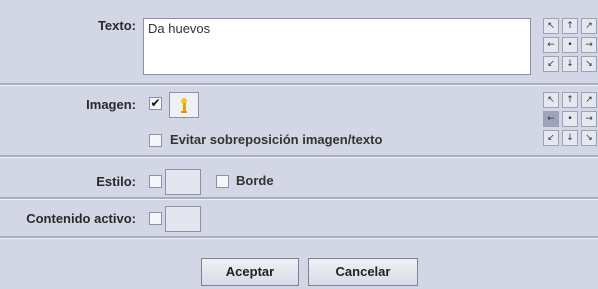 The height and width of the screenshot is (289, 598). Describe the element at coordinates (551, 26) in the screenshot. I see `align-top-left-button: ↖` at that location.